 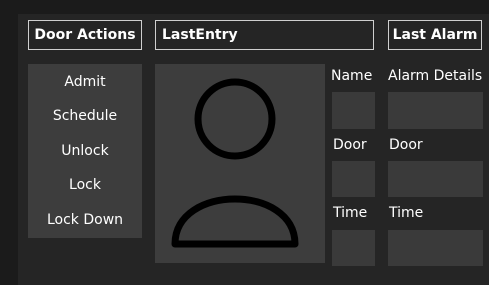 I want to click on lock-button: Lock, so click(x=85, y=185).